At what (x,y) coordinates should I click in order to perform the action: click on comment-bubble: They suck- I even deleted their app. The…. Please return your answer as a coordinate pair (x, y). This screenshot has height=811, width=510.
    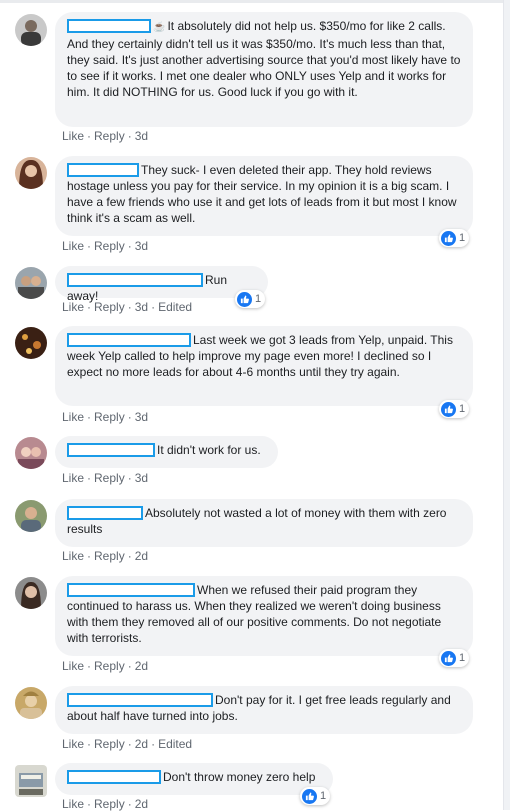
    Looking at the image, I should click on (264, 196).